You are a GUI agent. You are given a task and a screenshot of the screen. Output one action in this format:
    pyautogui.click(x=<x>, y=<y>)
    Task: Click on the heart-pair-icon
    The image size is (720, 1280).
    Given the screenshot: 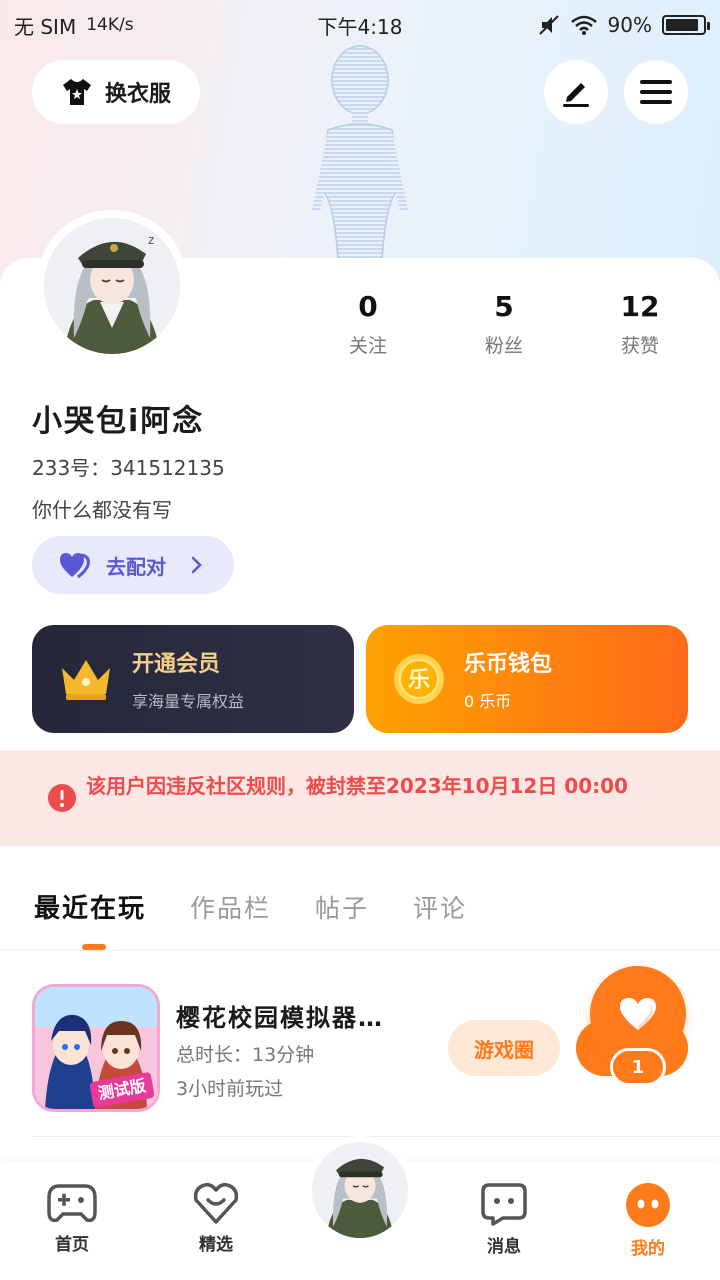 What is the action you would take?
    pyautogui.click(x=75, y=566)
    